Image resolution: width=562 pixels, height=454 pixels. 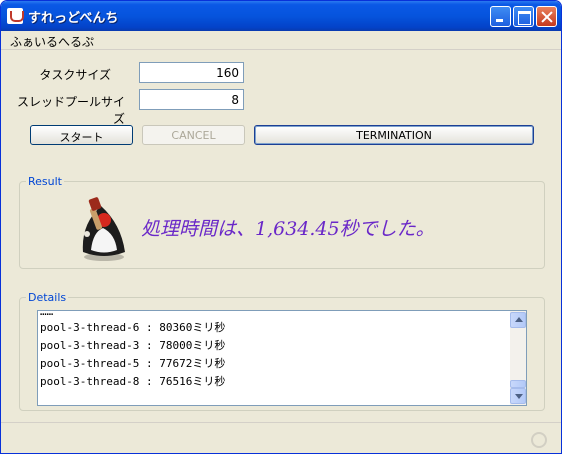 What do you see at coordinates (103, 229) in the screenshot?
I see `duke-mascot-icon` at bounding box center [103, 229].